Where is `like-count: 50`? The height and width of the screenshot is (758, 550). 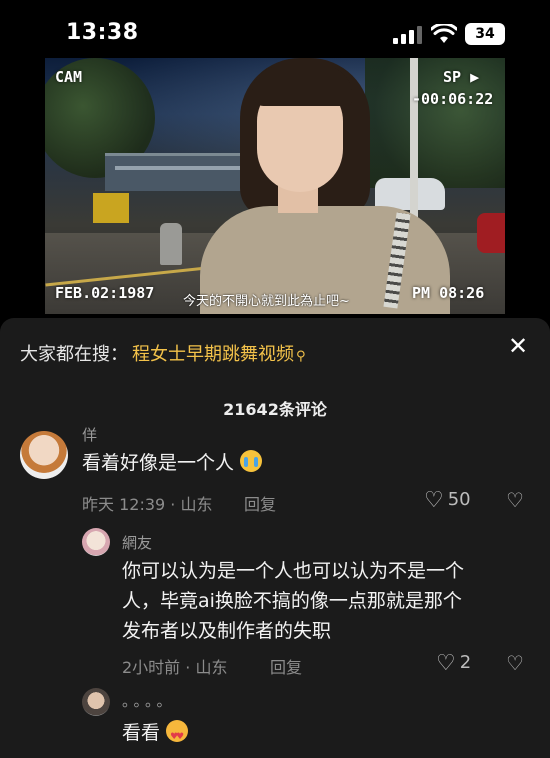
like-count: 50 is located at coordinates (459, 499).